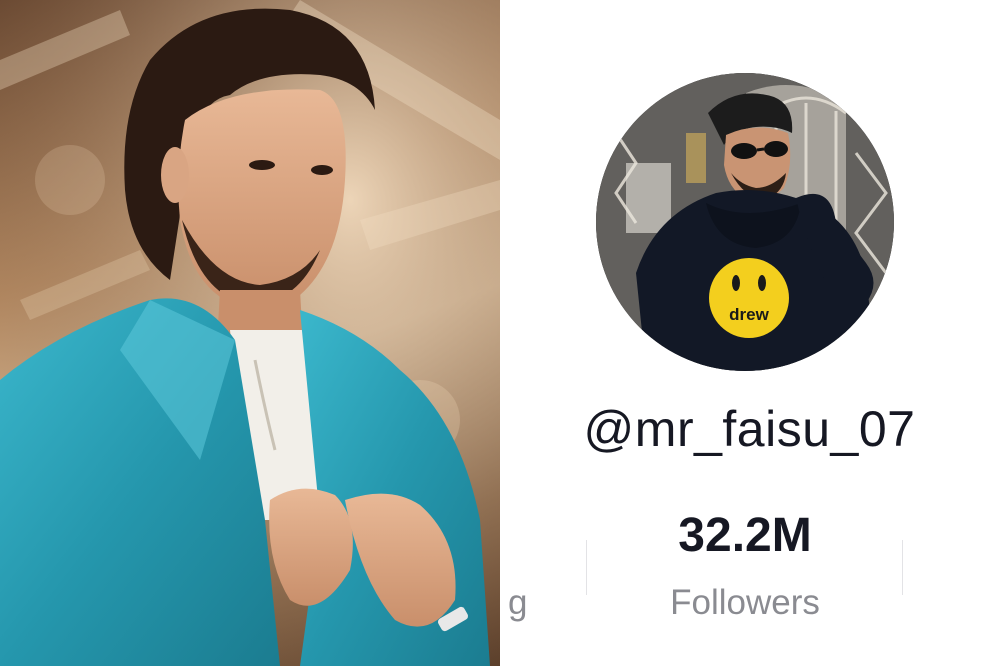 This screenshot has width=999, height=666. I want to click on svg-text: drew, so click(749, 314).